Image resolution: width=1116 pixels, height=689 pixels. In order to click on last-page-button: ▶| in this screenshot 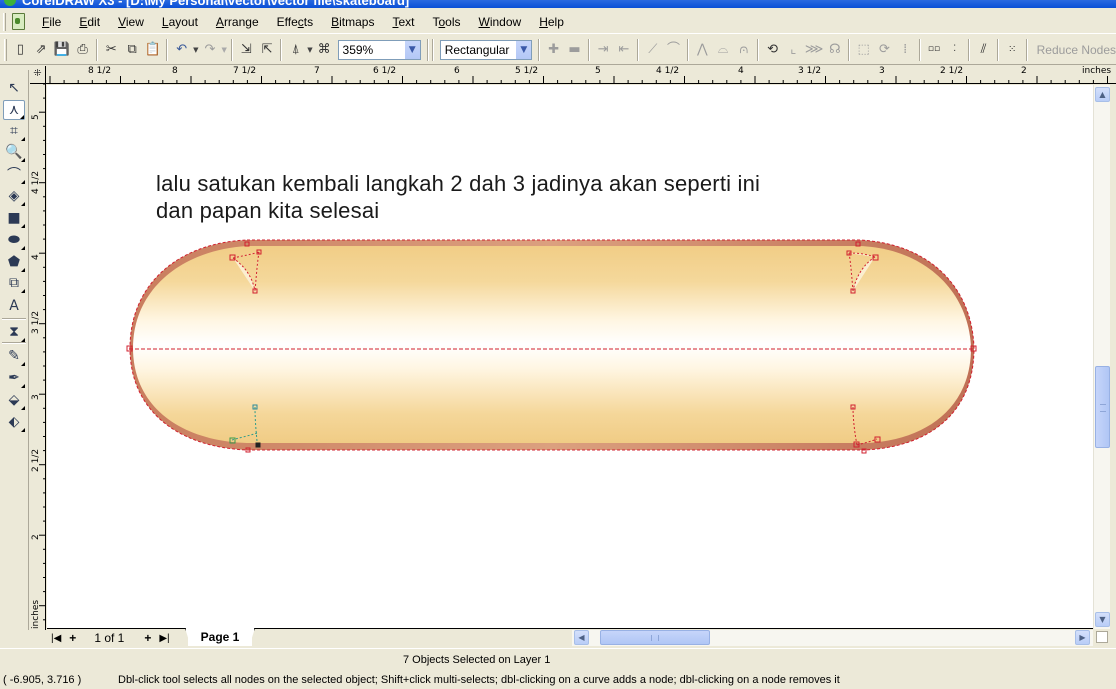, I will do `click(164, 638)`.